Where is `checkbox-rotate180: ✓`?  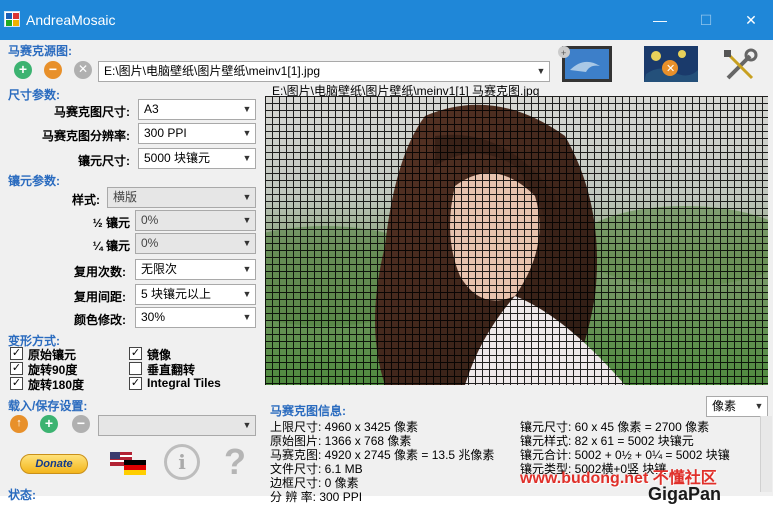 checkbox-rotate180: ✓ is located at coordinates (16, 383).